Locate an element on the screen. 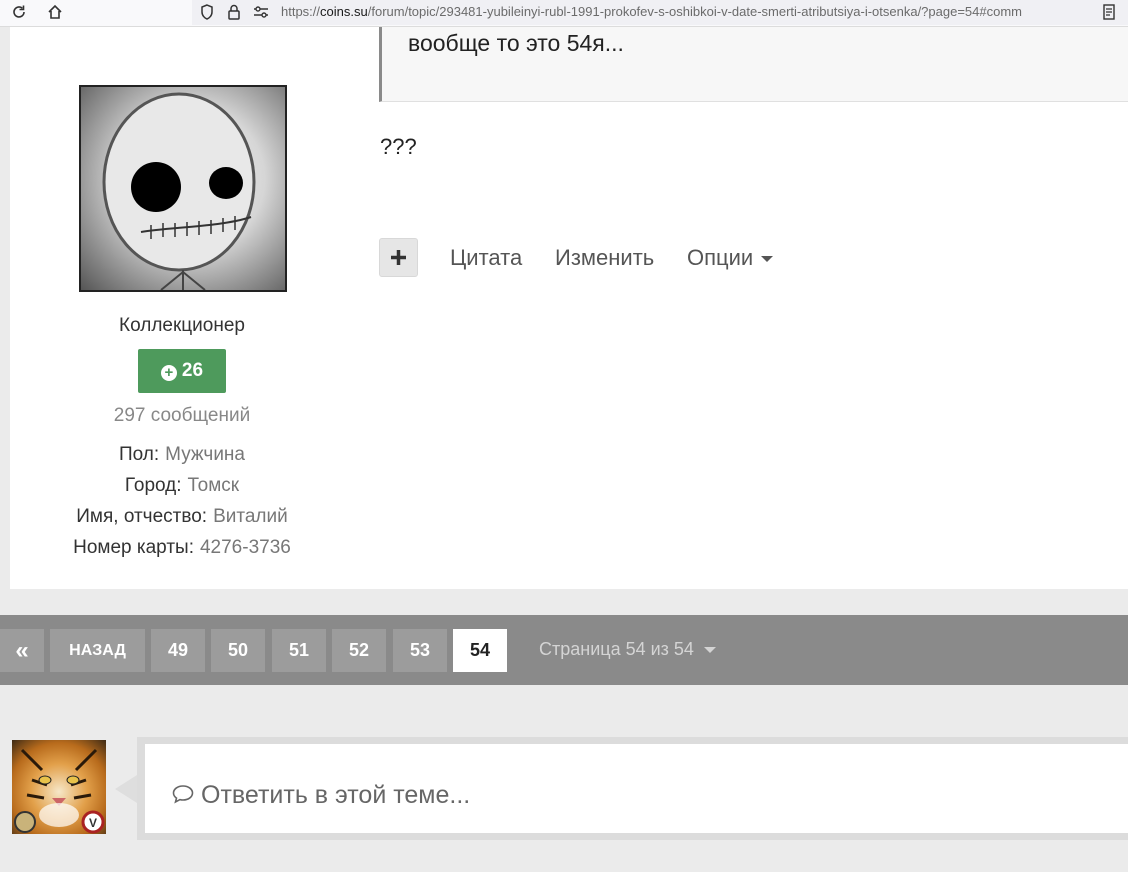 This screenshot has height=872, width=1128. profile-field-card: Номер карты: 4276-3736 is located at coordinates (182, 548).